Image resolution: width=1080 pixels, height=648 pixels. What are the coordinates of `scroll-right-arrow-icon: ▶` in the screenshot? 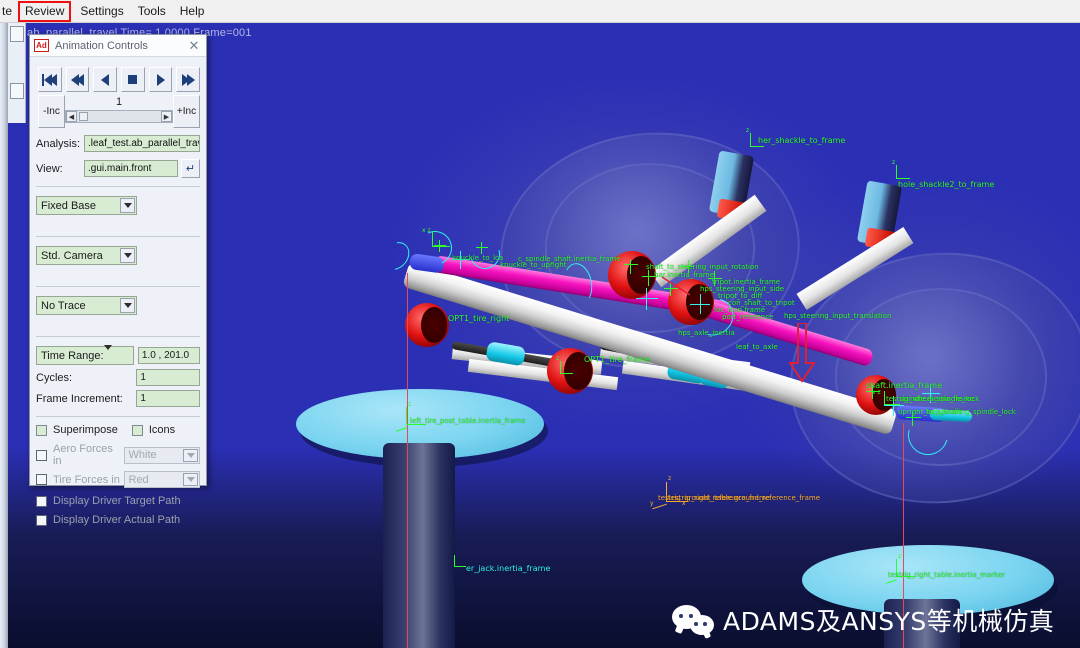 It's located at (166, 116).